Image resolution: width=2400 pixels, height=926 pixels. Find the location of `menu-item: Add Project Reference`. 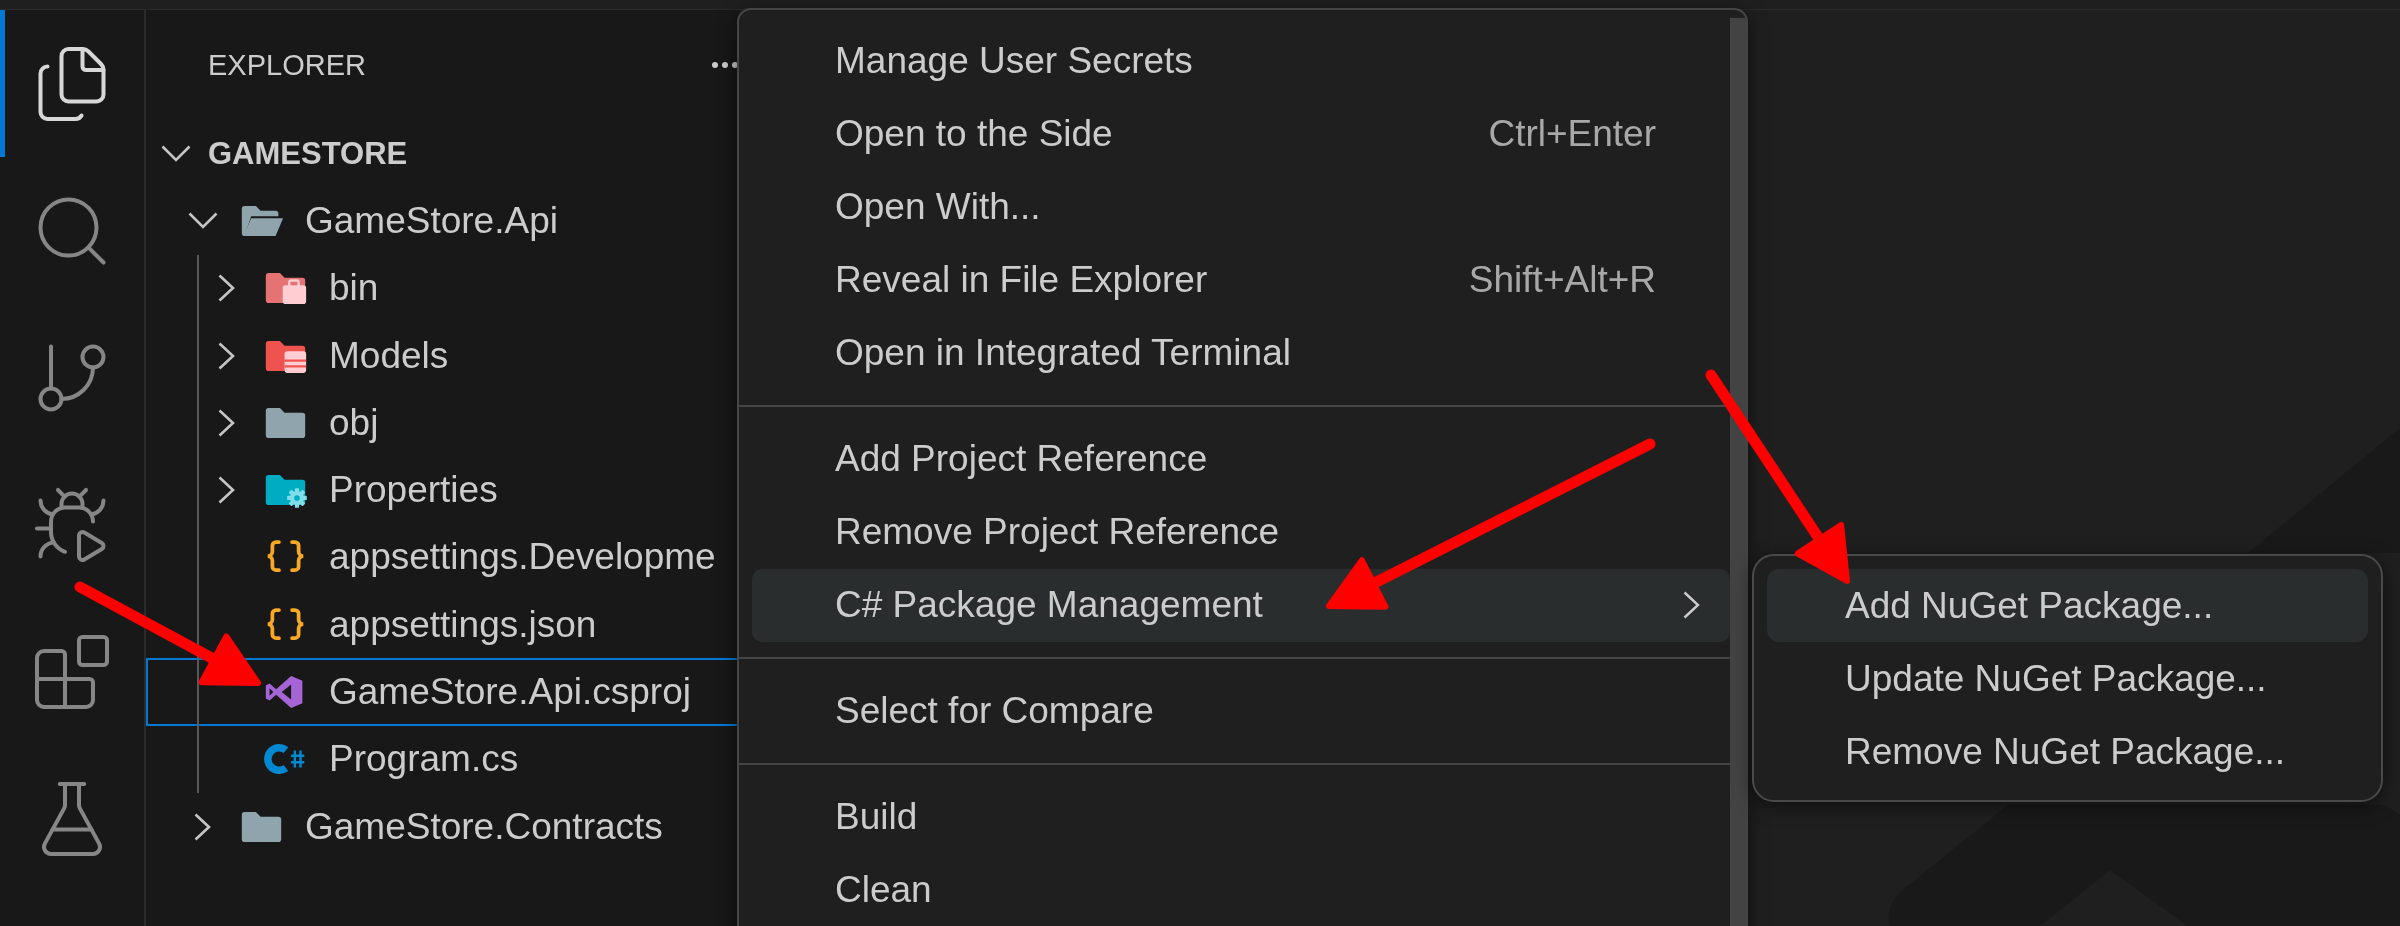

menu-item: Add Project Reference is located at coordinates (1241, 459).